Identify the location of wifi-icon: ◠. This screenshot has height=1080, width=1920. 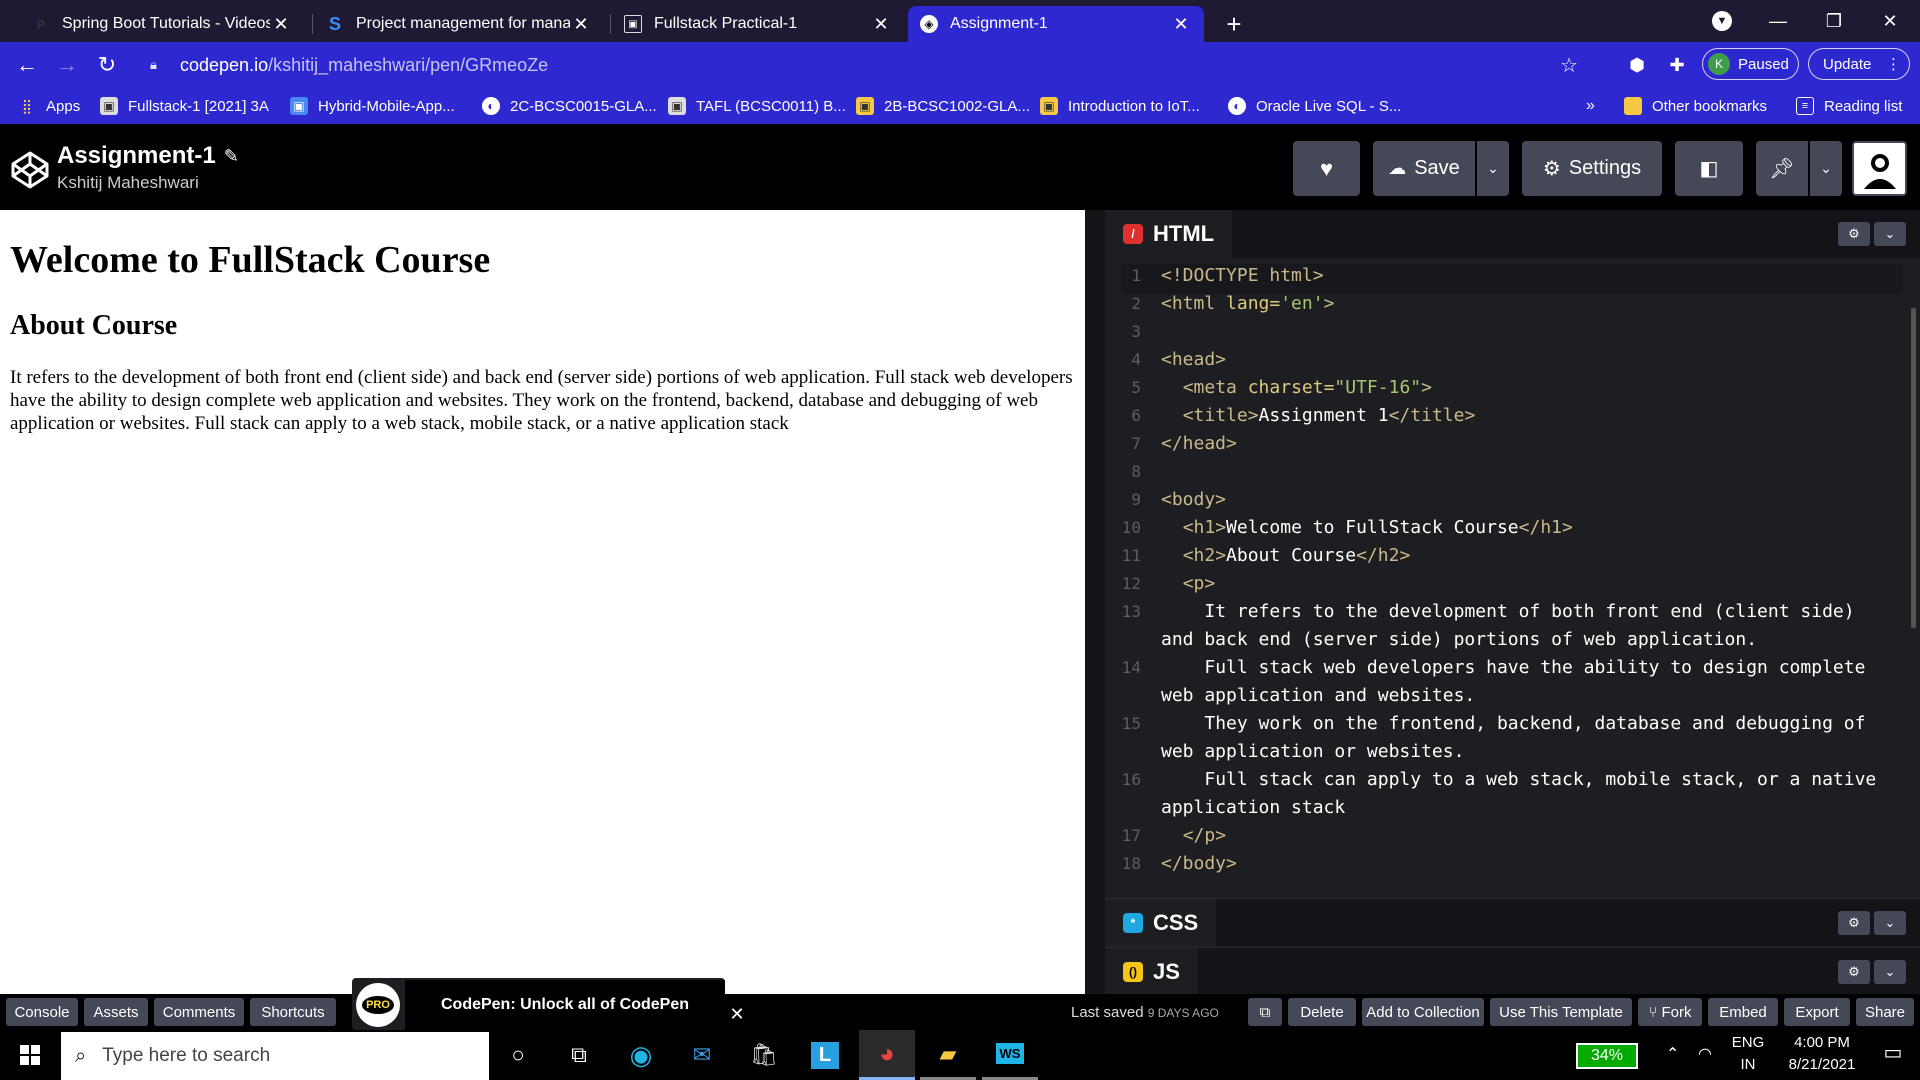
(1705, 1055).